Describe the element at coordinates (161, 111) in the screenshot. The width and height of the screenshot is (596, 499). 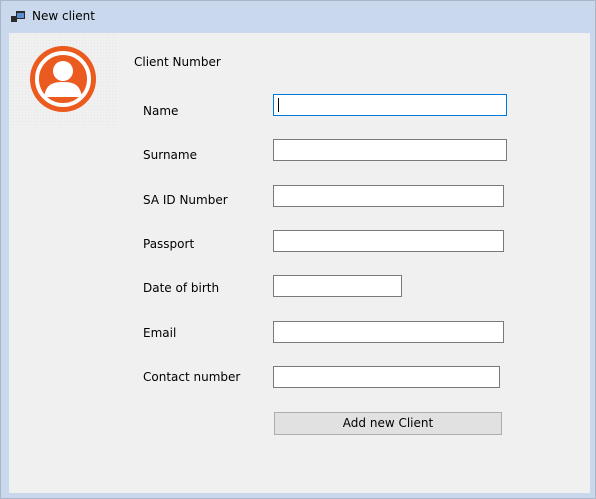
I see `name-label: Name` at that location.